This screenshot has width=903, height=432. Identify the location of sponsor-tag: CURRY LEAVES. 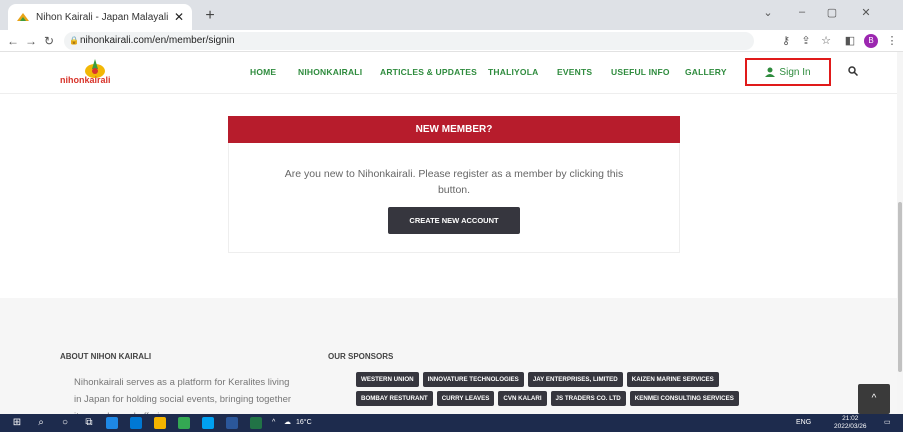
(465, 398).